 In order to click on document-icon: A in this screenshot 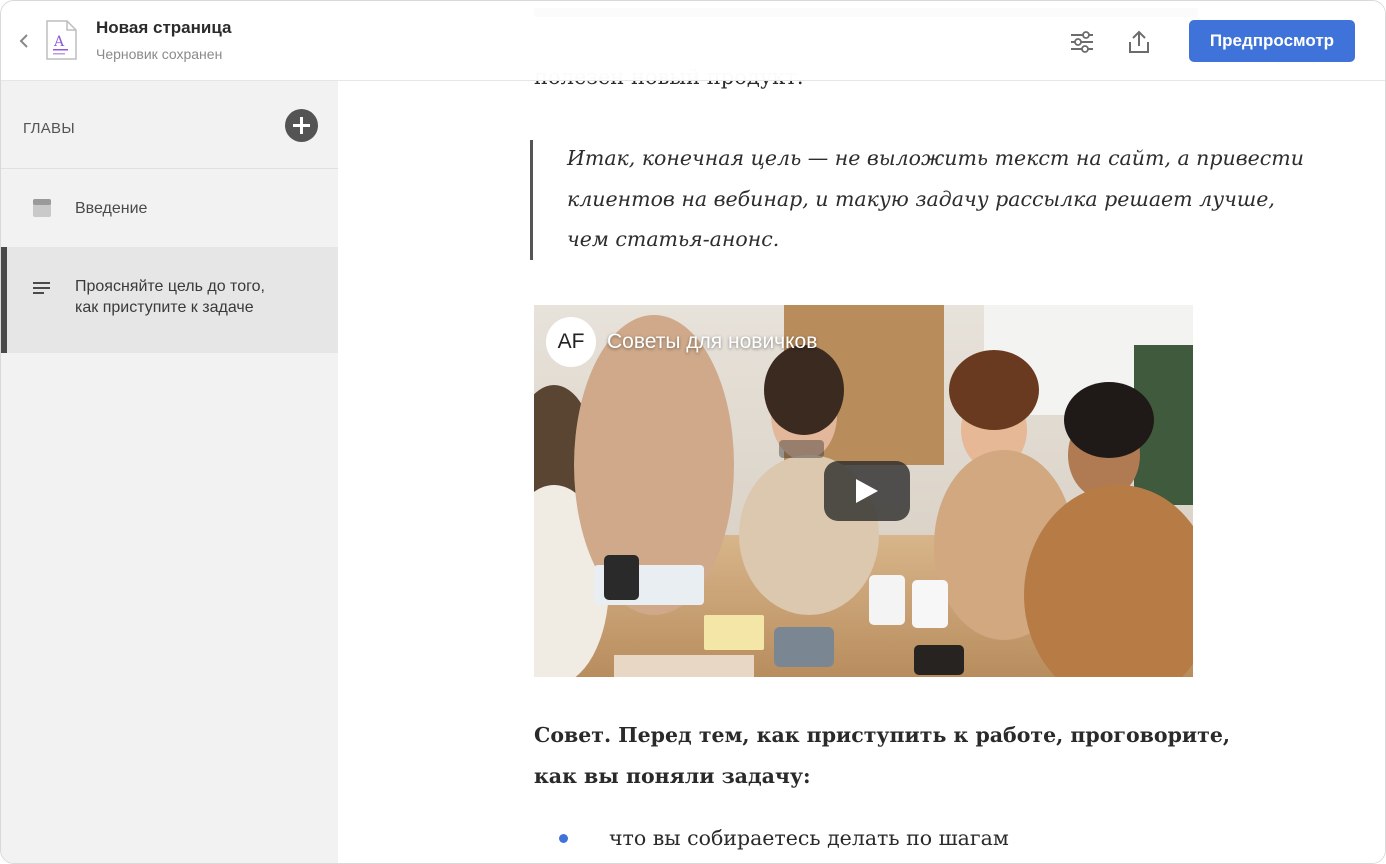, I will do `click(61, 40)`.